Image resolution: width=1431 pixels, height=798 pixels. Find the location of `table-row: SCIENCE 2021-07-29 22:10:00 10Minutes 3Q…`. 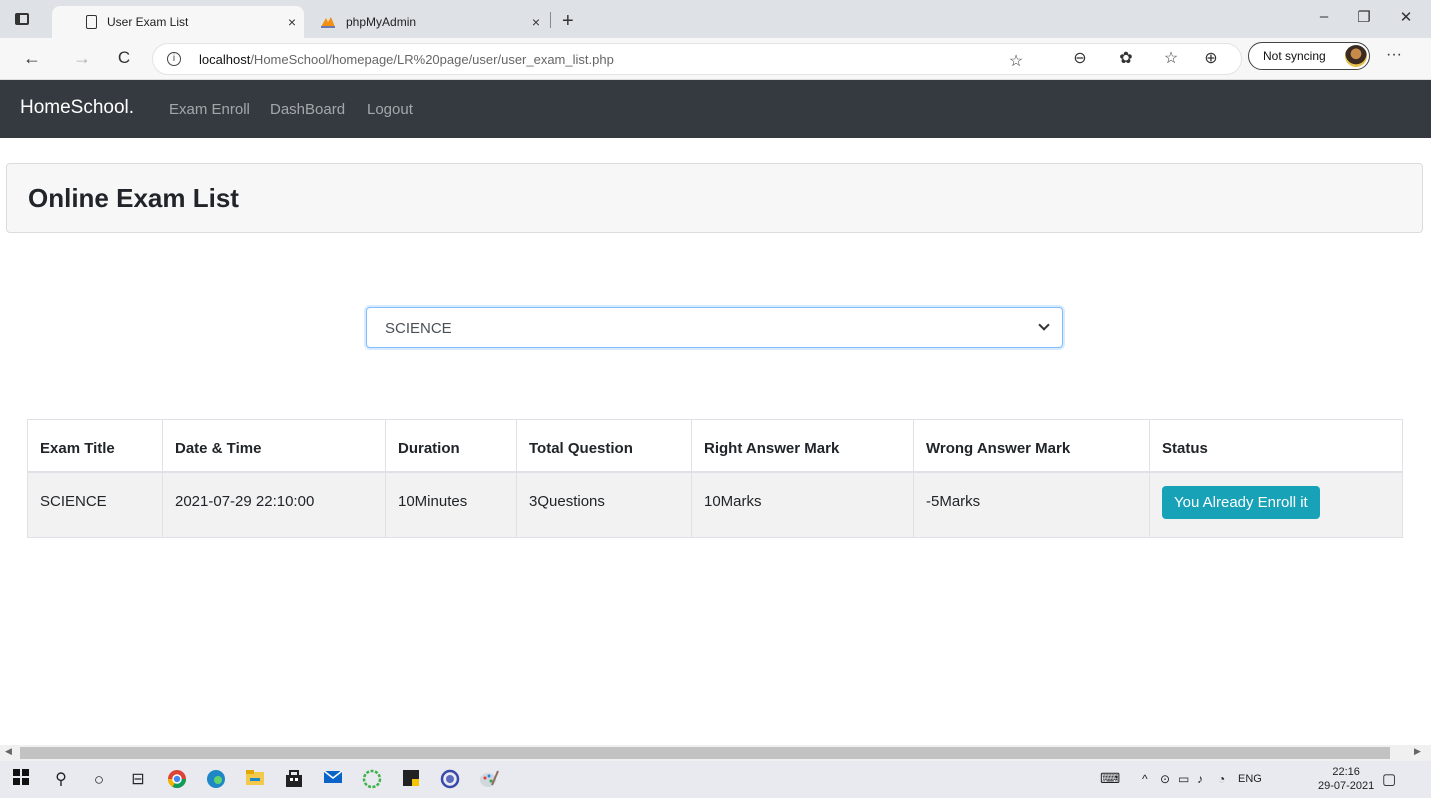

table-row: SCIENCE 2021-07-29 22:10:00 10Minutes 3Q… is located at coordinates (715, 504).